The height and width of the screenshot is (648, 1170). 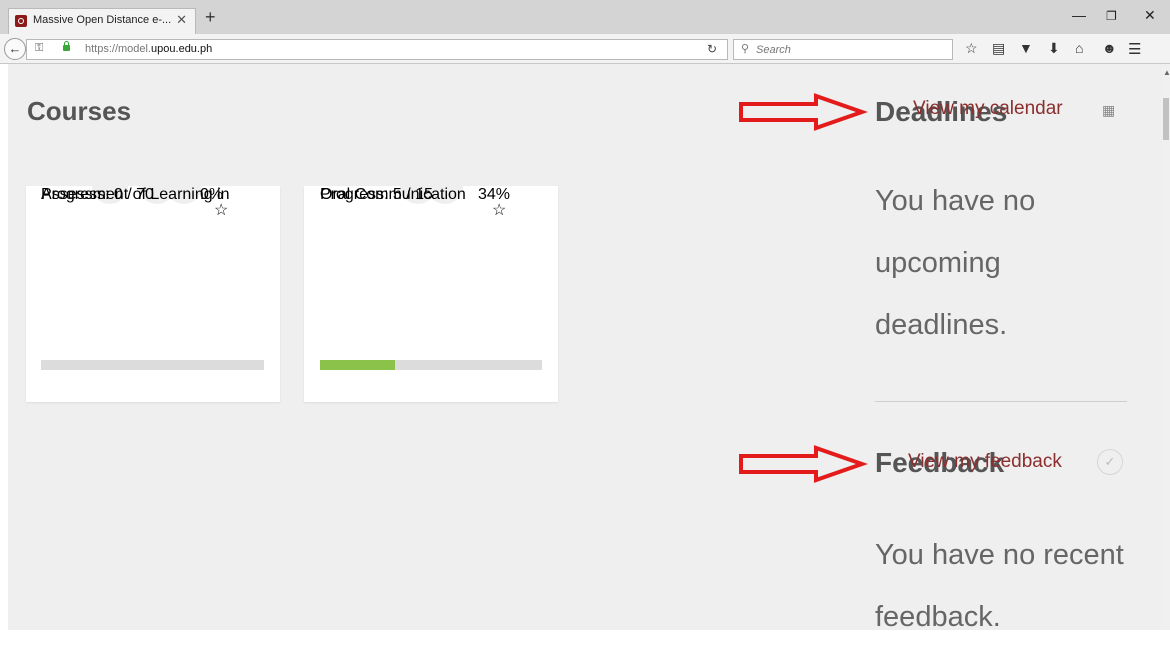 I want to click on checkmark-icon: ✓, so click(x=1110, y=462).